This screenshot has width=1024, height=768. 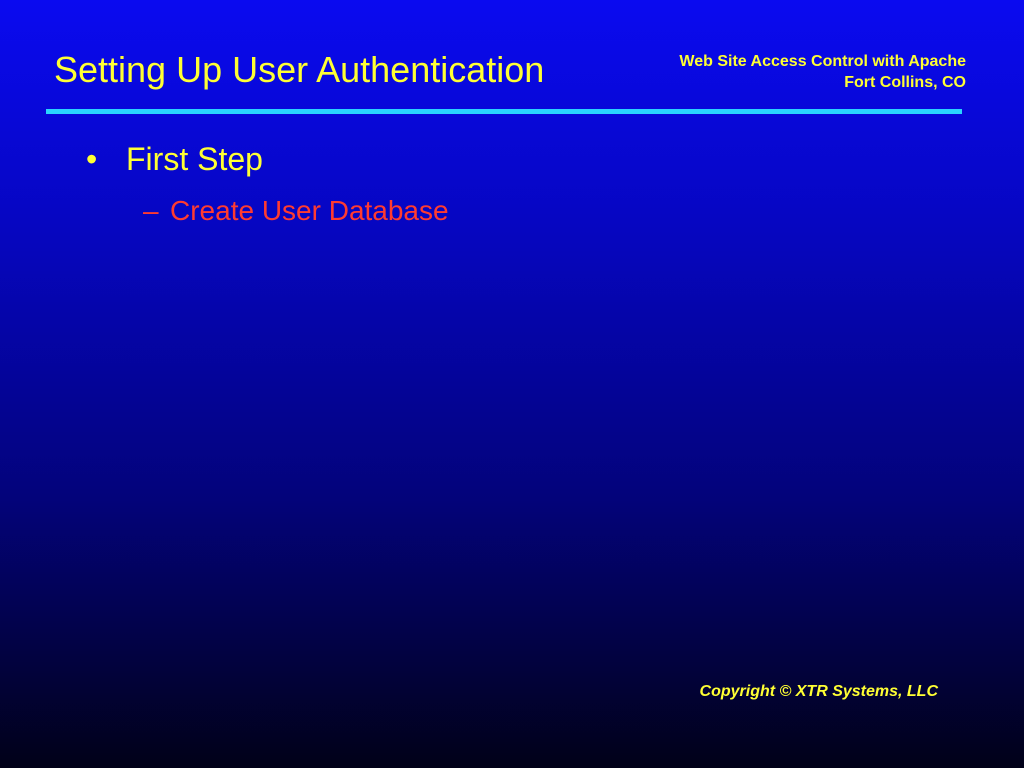 What do you see at coordinates (194, 159) in the screenshot?
I see `bullet-text: First Step` at bounding box center [194, 159].